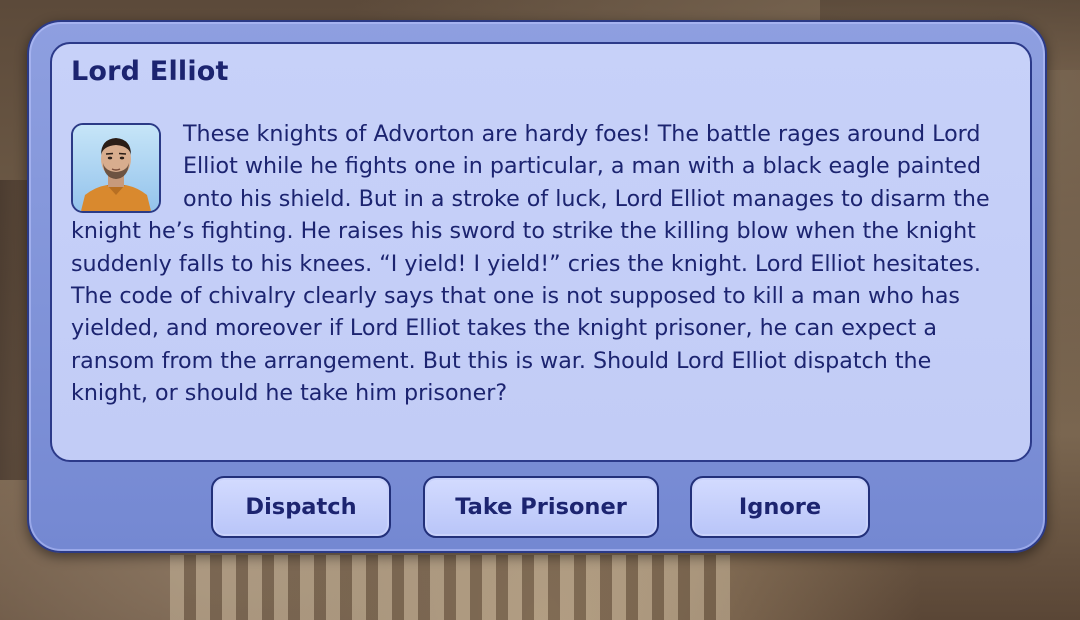 This screenshot has width=1080, height=620. I want to click on dispatch-button: Dispatch, so click(301, 507).